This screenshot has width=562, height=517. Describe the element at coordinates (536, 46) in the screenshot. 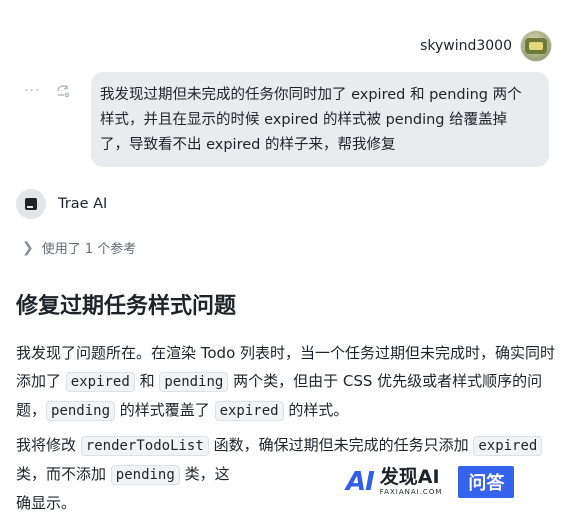

I see `user-avatar` at that location.